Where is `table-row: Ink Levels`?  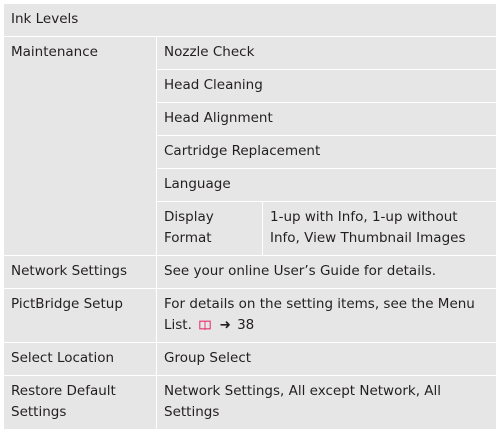
table-row: Ink Levels is located at coordinates (250, 20).